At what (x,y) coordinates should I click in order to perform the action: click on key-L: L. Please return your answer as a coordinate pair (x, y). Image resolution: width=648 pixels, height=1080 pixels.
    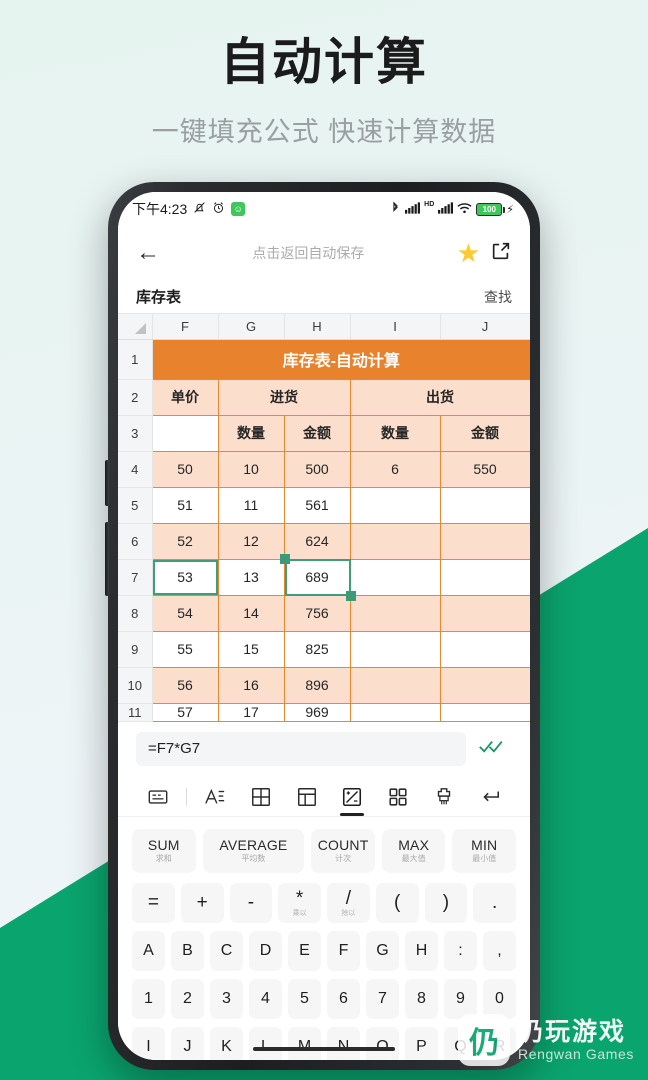
    Looking at the image, I should click on (265, 1043).